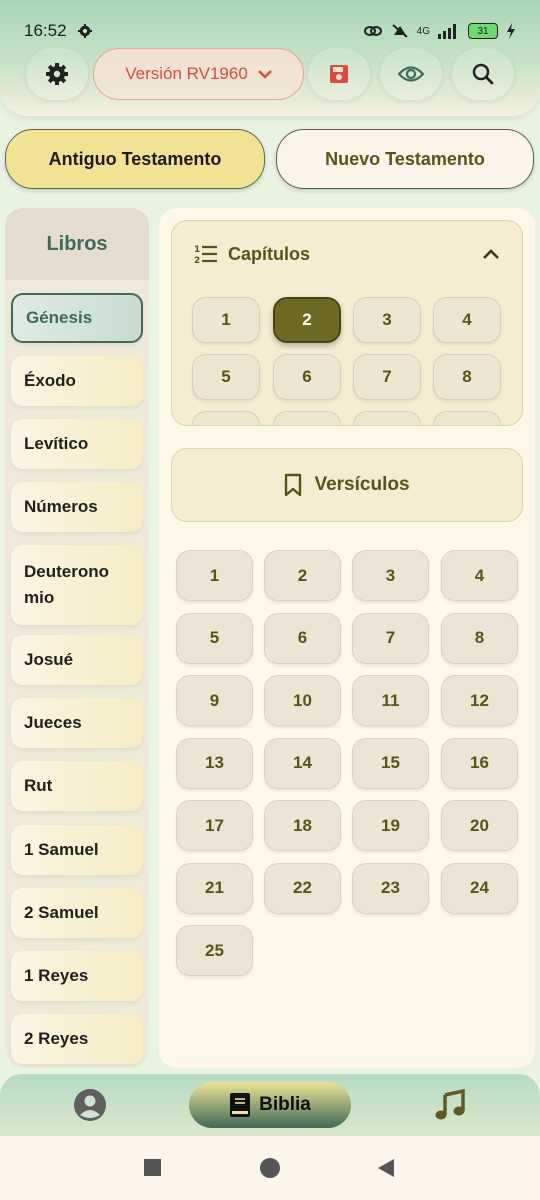  What do you see at coordinates (45, 30) in the screenshot?
I see `status-time: 16:52` at bounding box center [45, 30].